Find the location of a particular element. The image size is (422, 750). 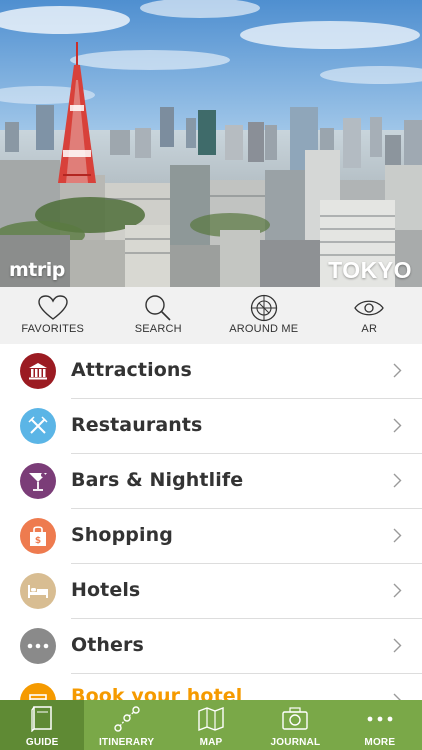

ar-label: AR is located at coordinates (369, 329).